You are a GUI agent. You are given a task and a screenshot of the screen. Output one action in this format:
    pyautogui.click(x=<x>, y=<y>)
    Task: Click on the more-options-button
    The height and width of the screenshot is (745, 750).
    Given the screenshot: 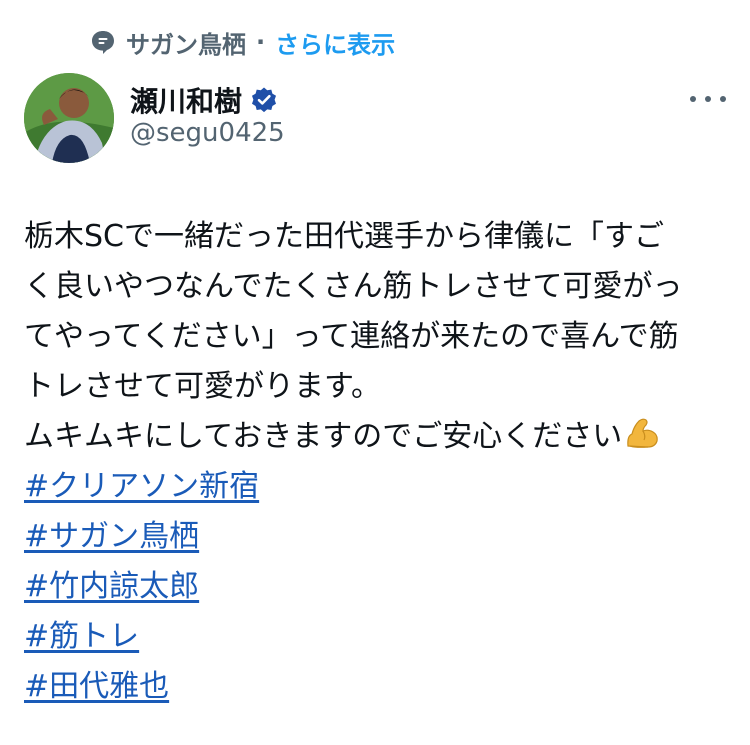 What is the action you would take?
    pyautogui.click(x=708, y=99)
    